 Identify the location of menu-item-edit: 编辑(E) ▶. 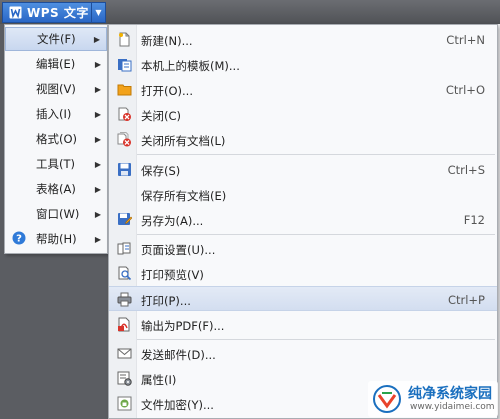
(56, 64).